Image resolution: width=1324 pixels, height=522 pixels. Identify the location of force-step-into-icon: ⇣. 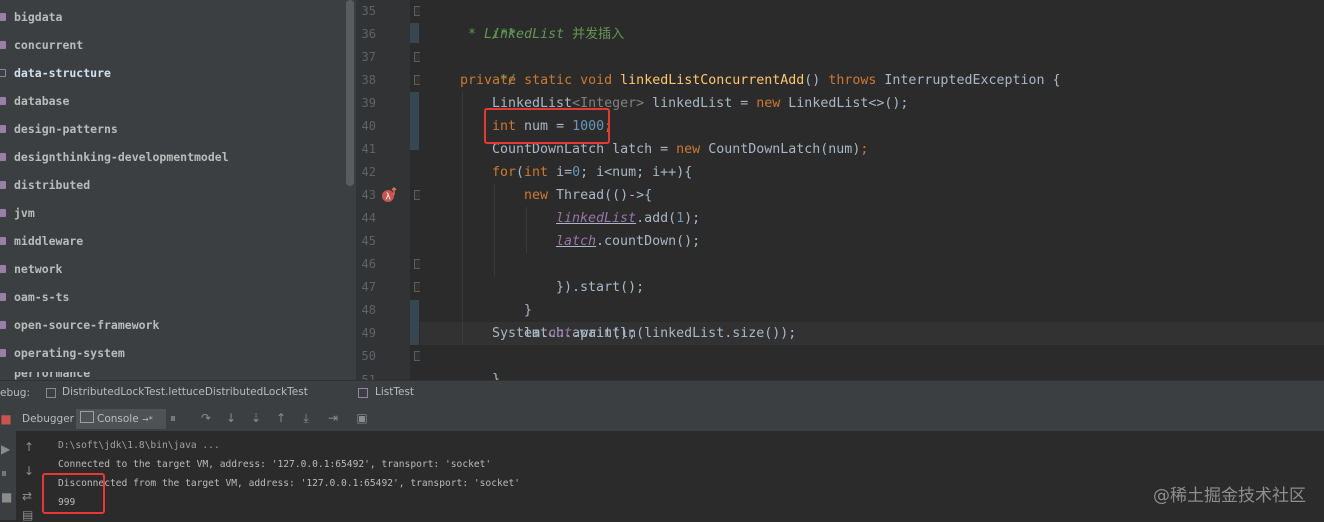
(256, 418).